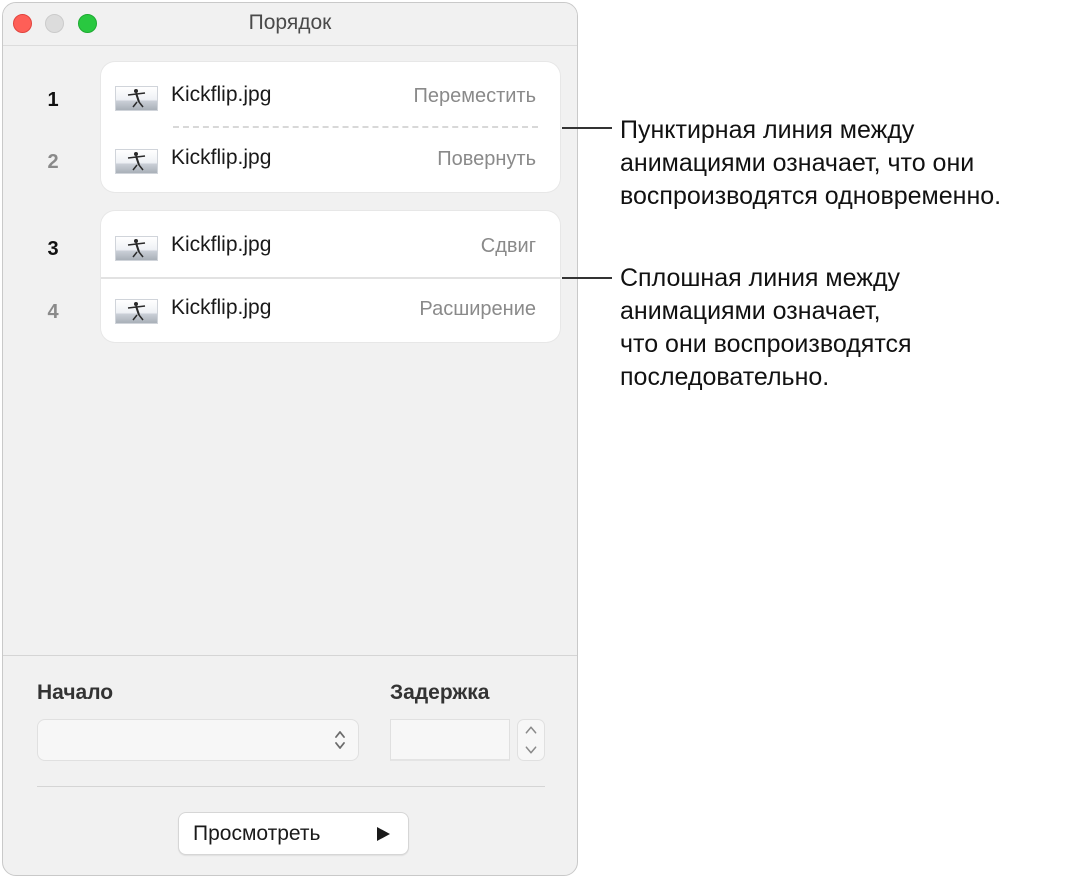 The width and height of the screenshot is (1076, 878). I want to click on start-label: Начало, so click(75, 692).